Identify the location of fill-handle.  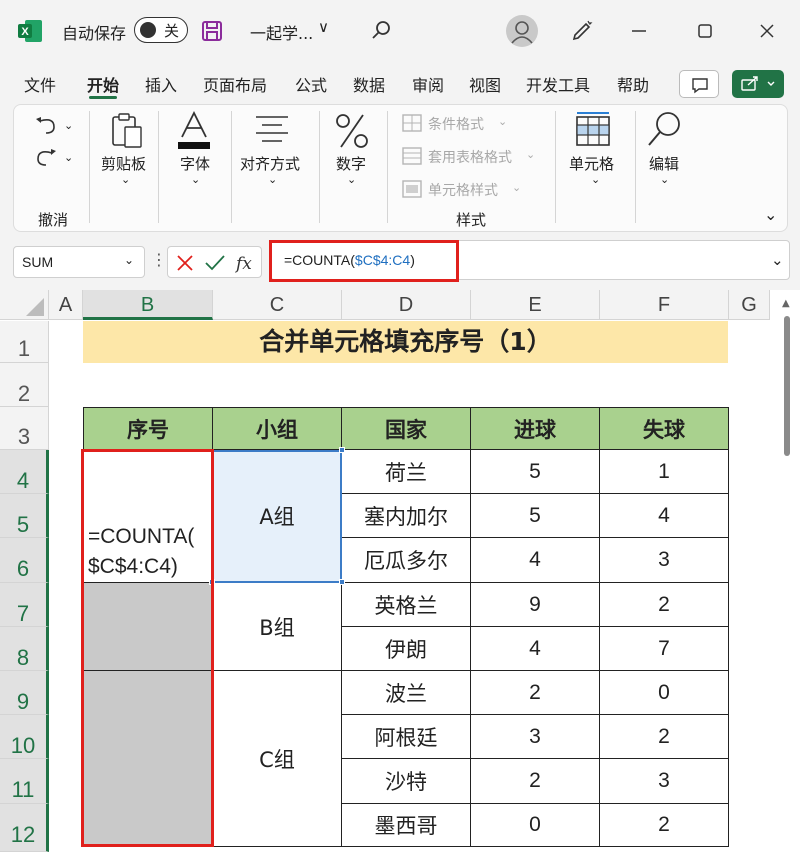
(342, 582).